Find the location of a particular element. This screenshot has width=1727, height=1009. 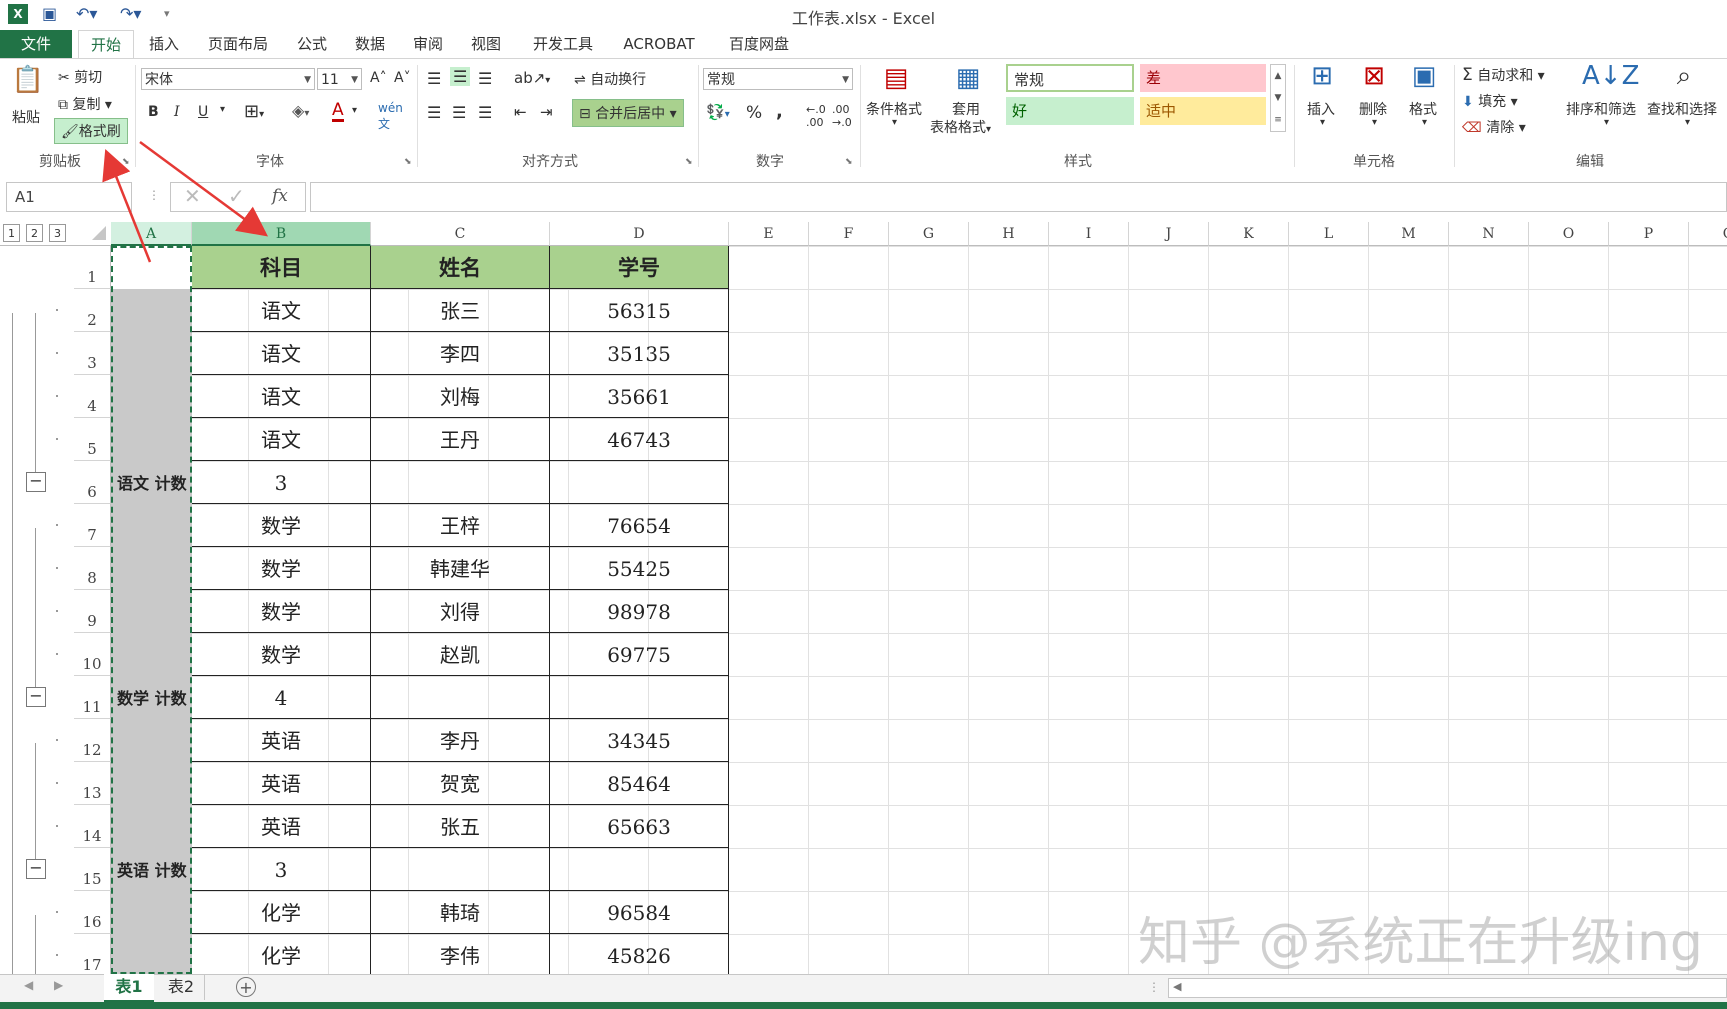

sheet-scroll-left-icon: ◀ is located at coordinates (28, 985).